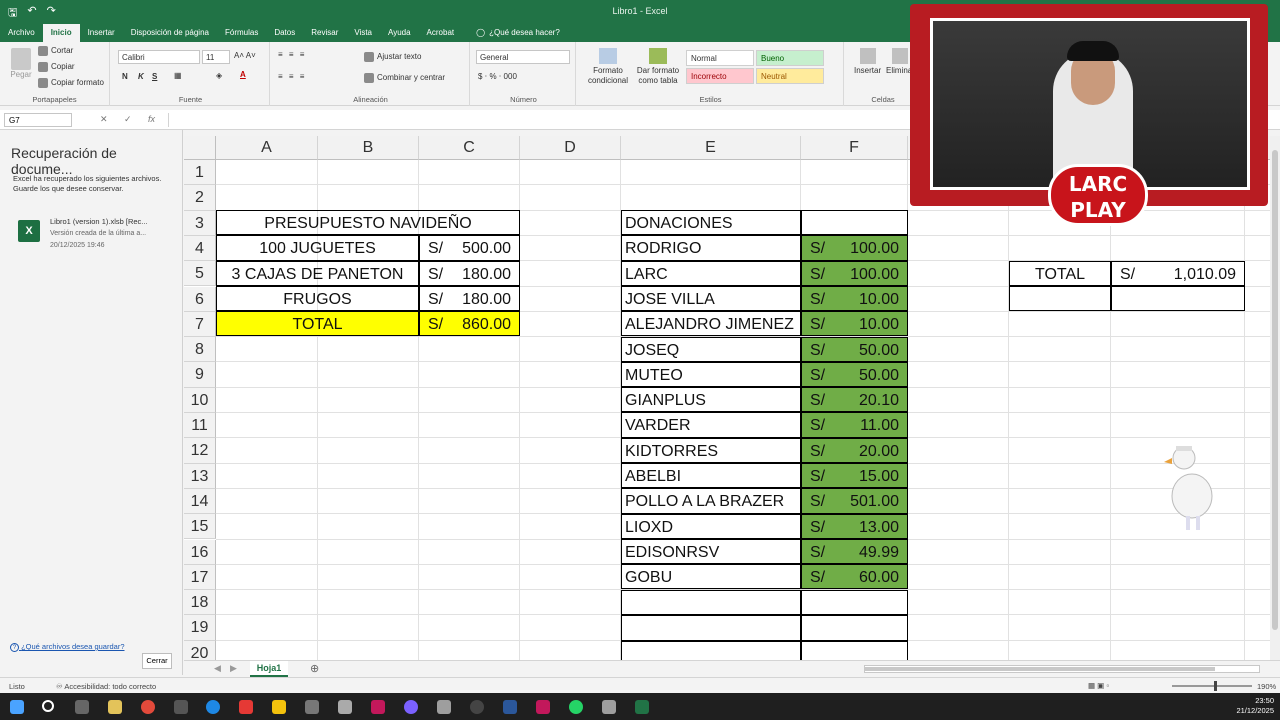  Describe the element at coordinates (241, 33) in the screenshot. I see `tab-formulas: Fórmulas` at that location.